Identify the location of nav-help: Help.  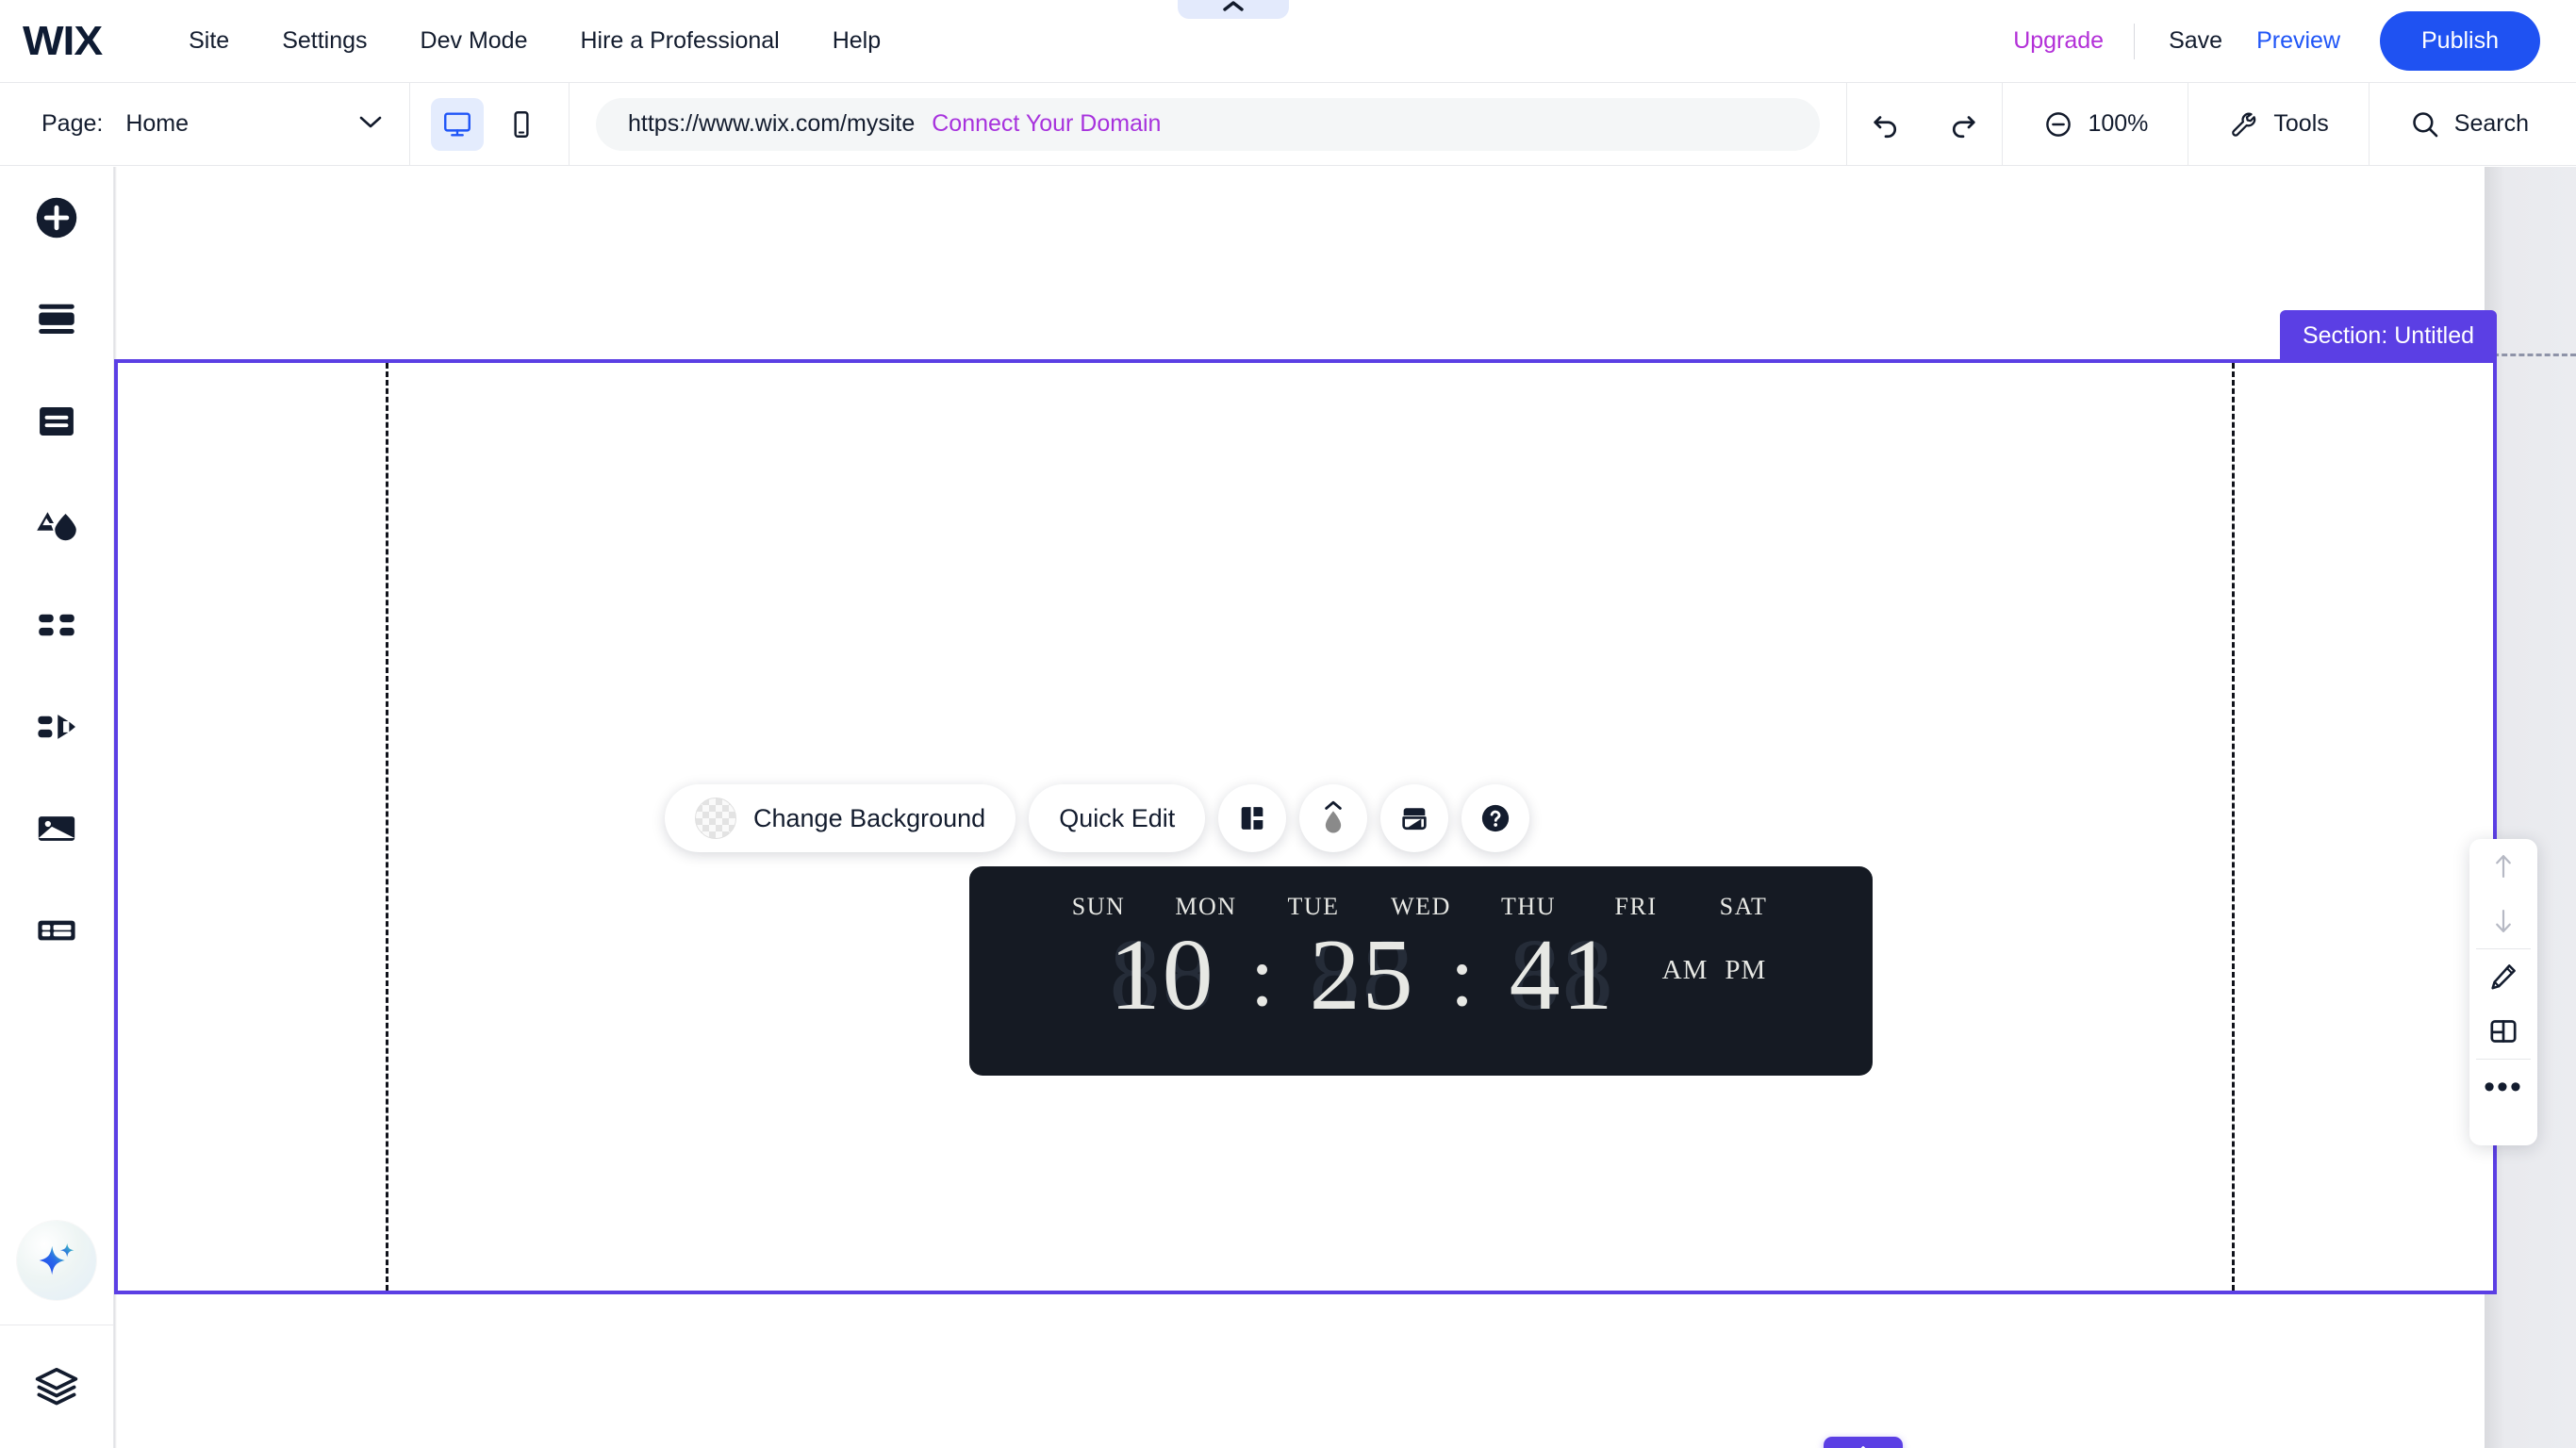
(856, 41).